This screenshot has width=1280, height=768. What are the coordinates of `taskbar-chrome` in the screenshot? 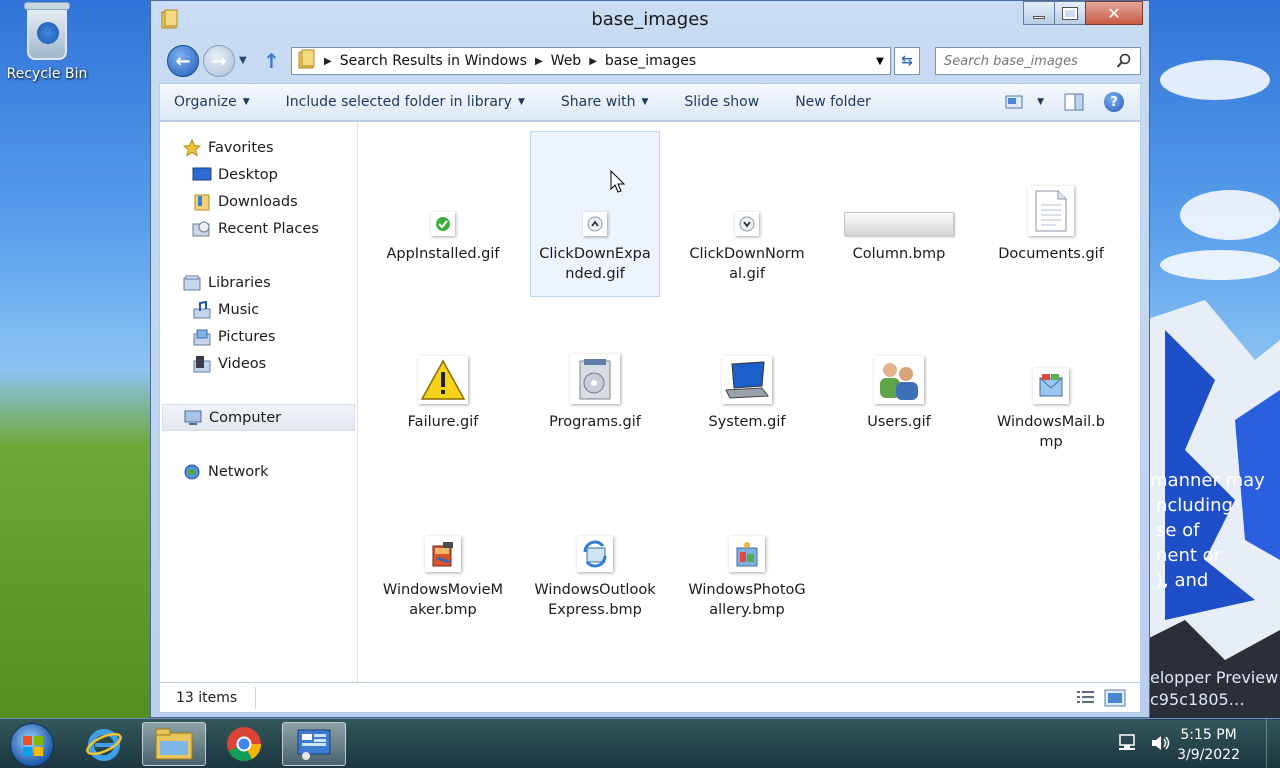 It's located at (244, 744).